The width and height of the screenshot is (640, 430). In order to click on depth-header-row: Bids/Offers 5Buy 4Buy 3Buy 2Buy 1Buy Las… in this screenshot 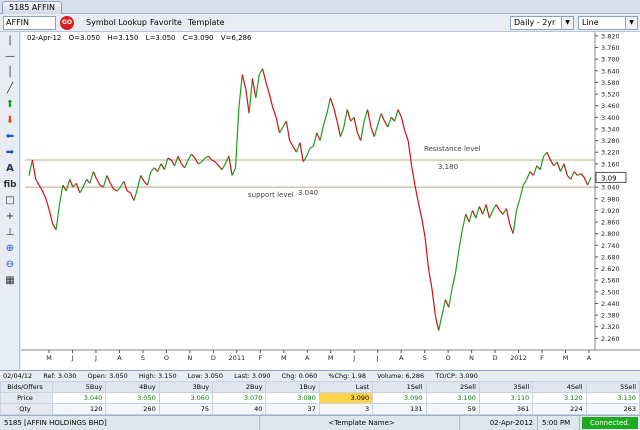, I will do `click(320, 387)`.